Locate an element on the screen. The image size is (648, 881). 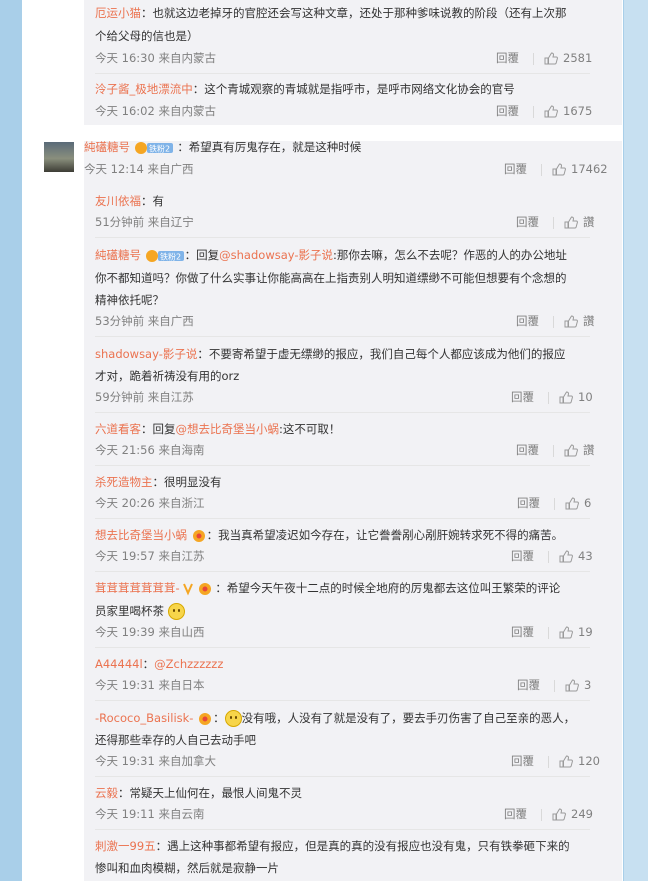
reply-user: 六道看客 is located at coordinates (118, 429).